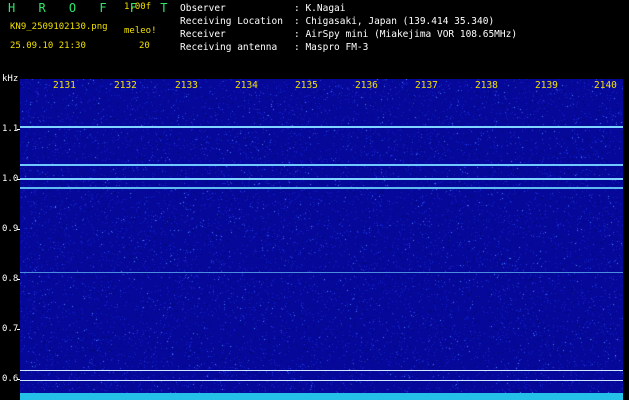  I want to click on x-tick-label: 2133, so click(186, 85).